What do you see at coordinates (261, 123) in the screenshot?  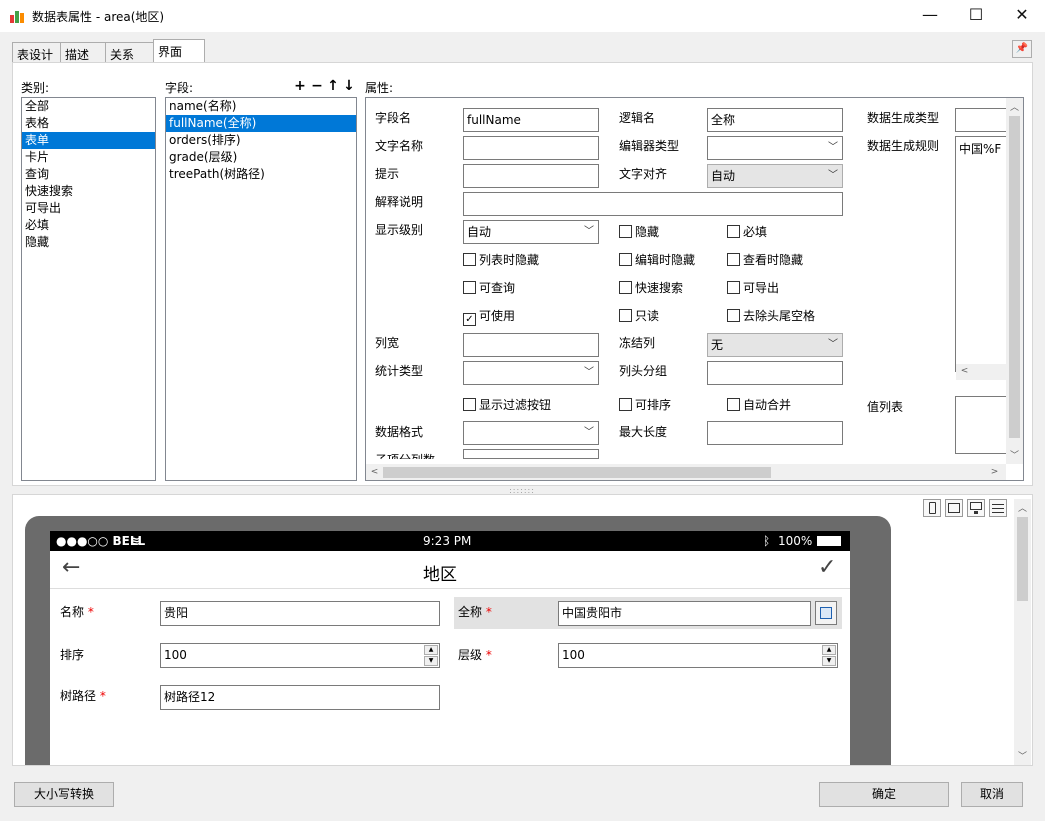 I see `field-item: fullName(全称)` at bounding box center [261, 123].